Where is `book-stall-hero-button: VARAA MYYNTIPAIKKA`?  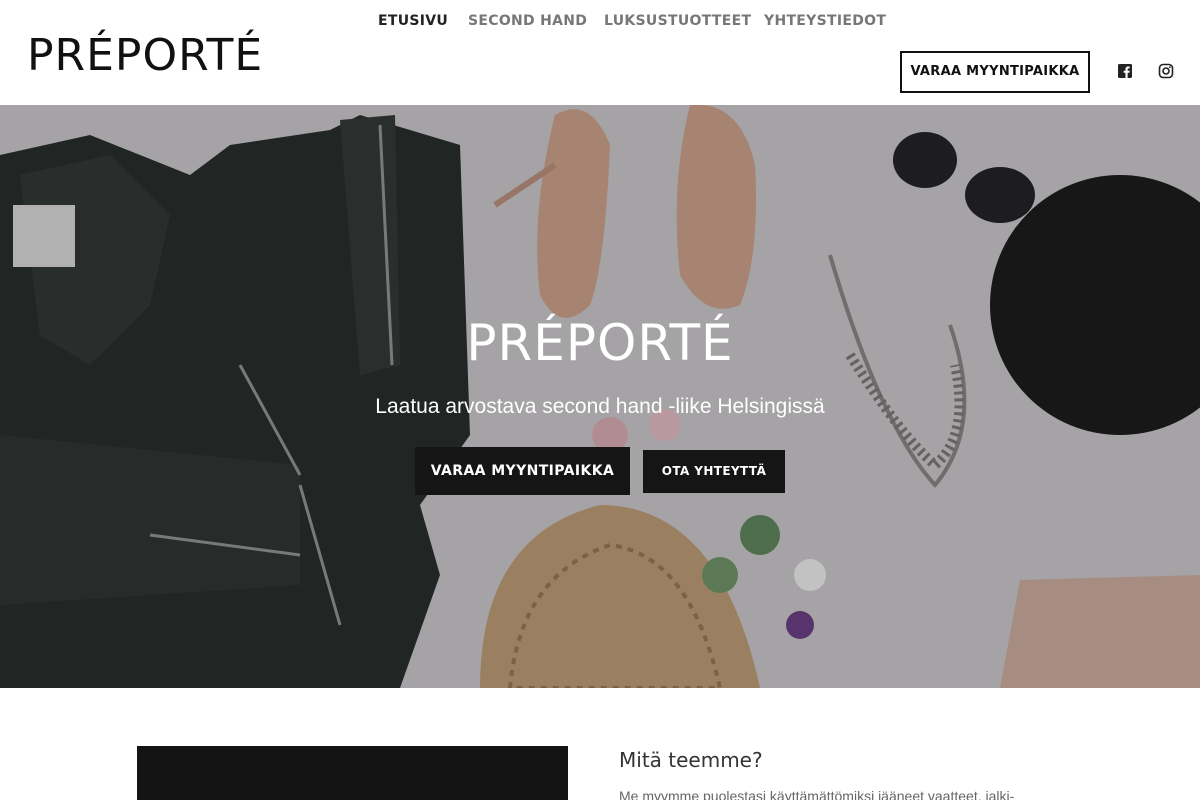
book-stall-hero-button: VARAA MYYNTIPAIKKA is located at coordinates (522, 471).